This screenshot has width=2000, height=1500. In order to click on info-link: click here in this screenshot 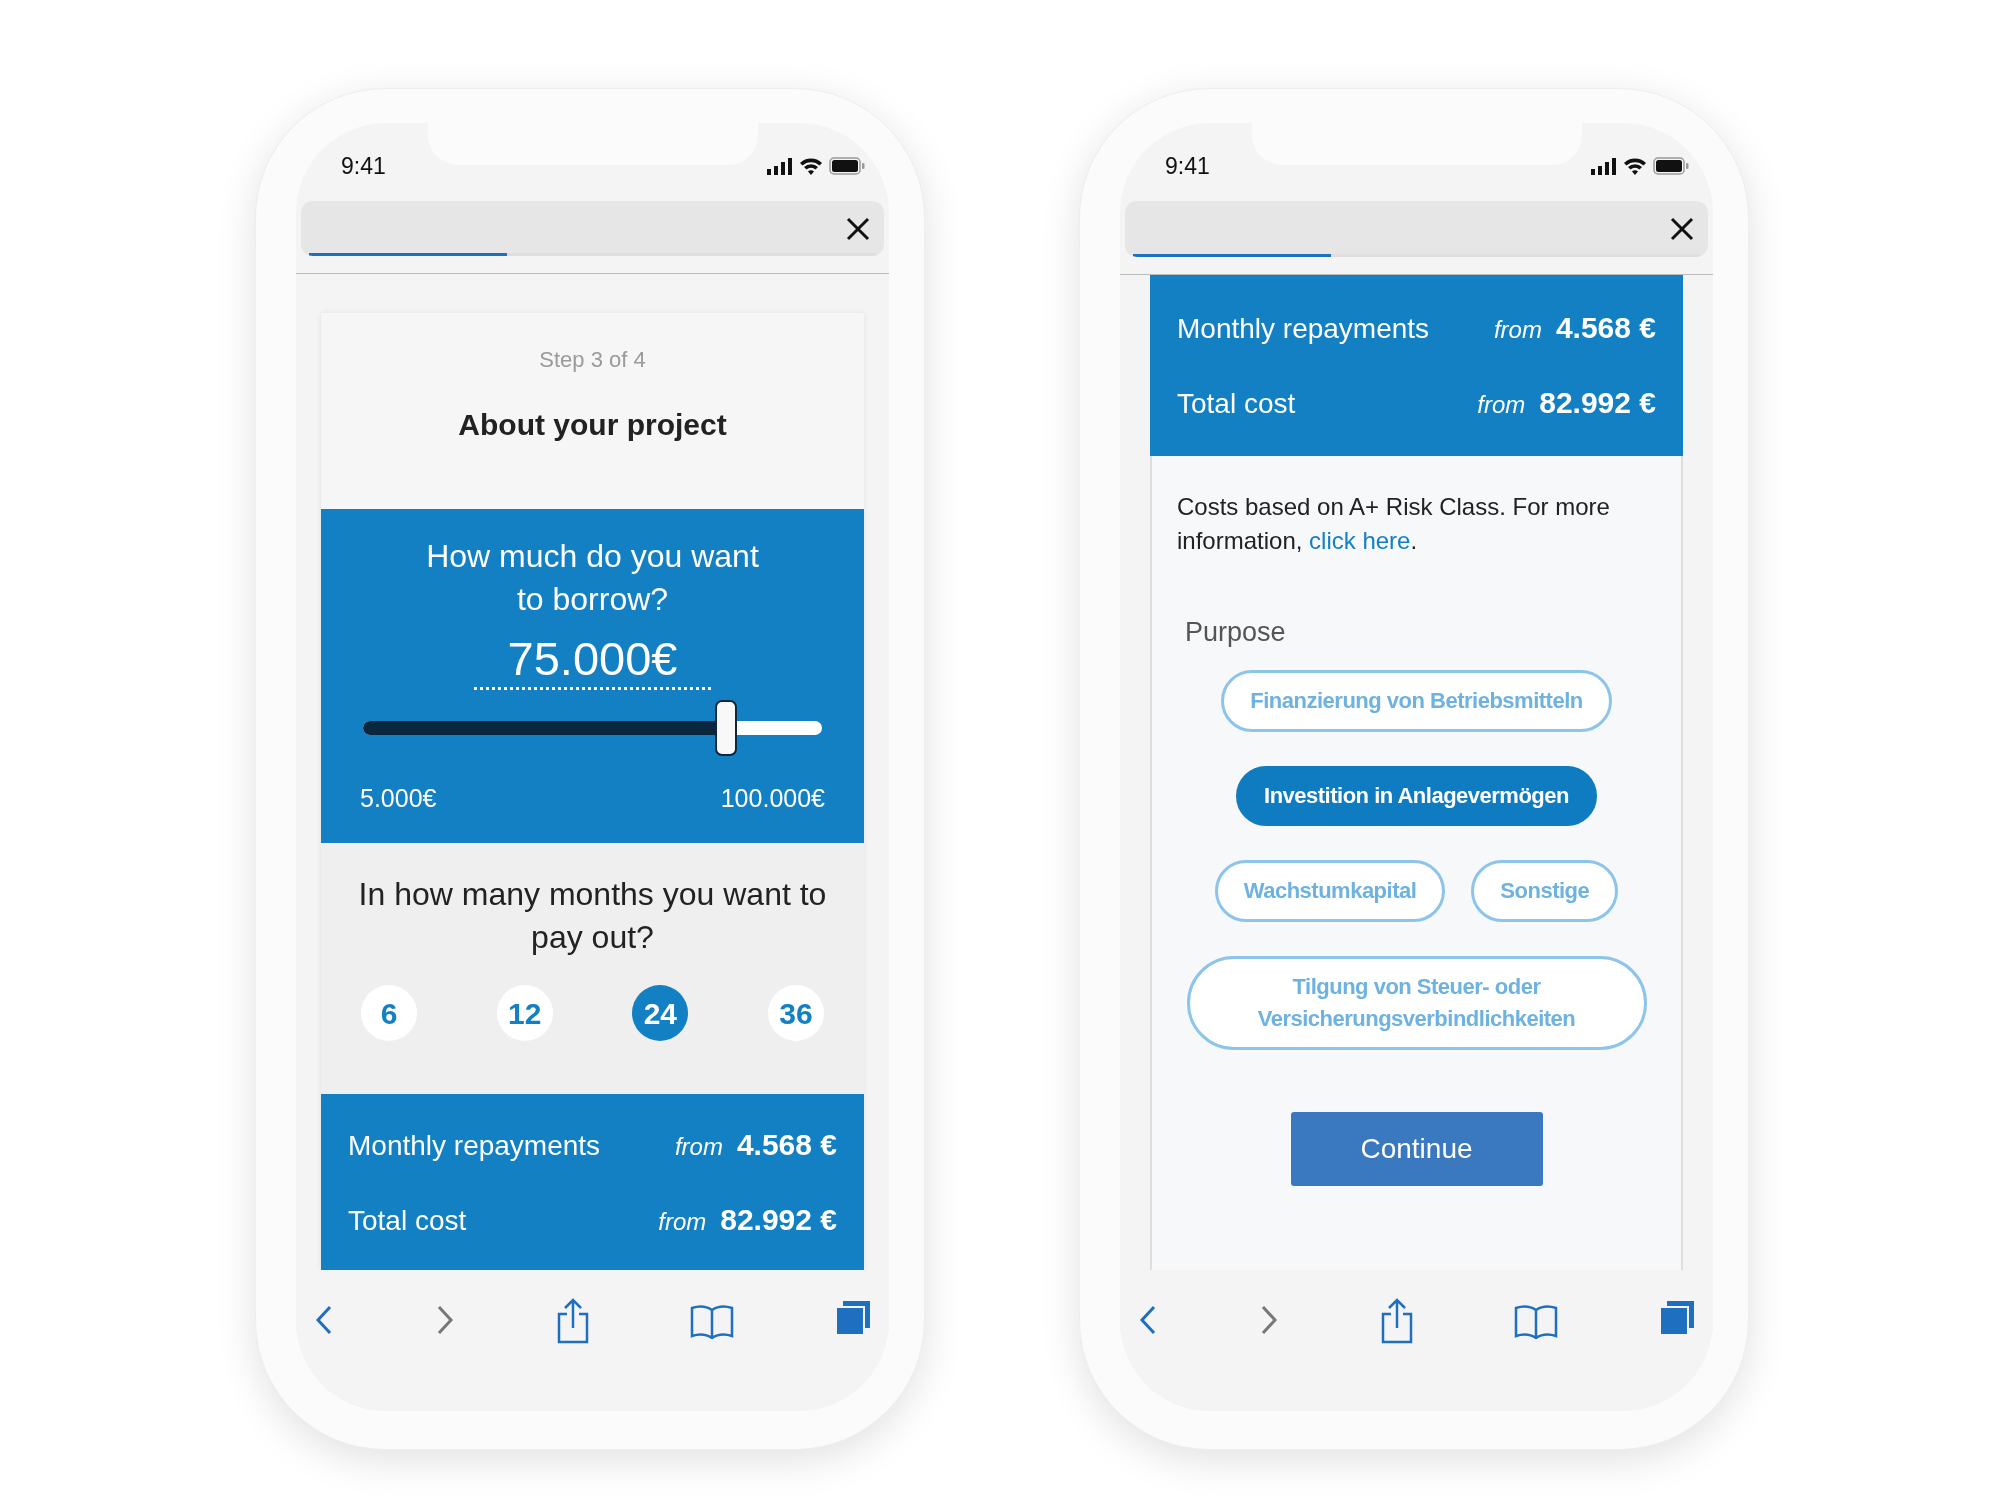, I will do `click(1360, 540)`.